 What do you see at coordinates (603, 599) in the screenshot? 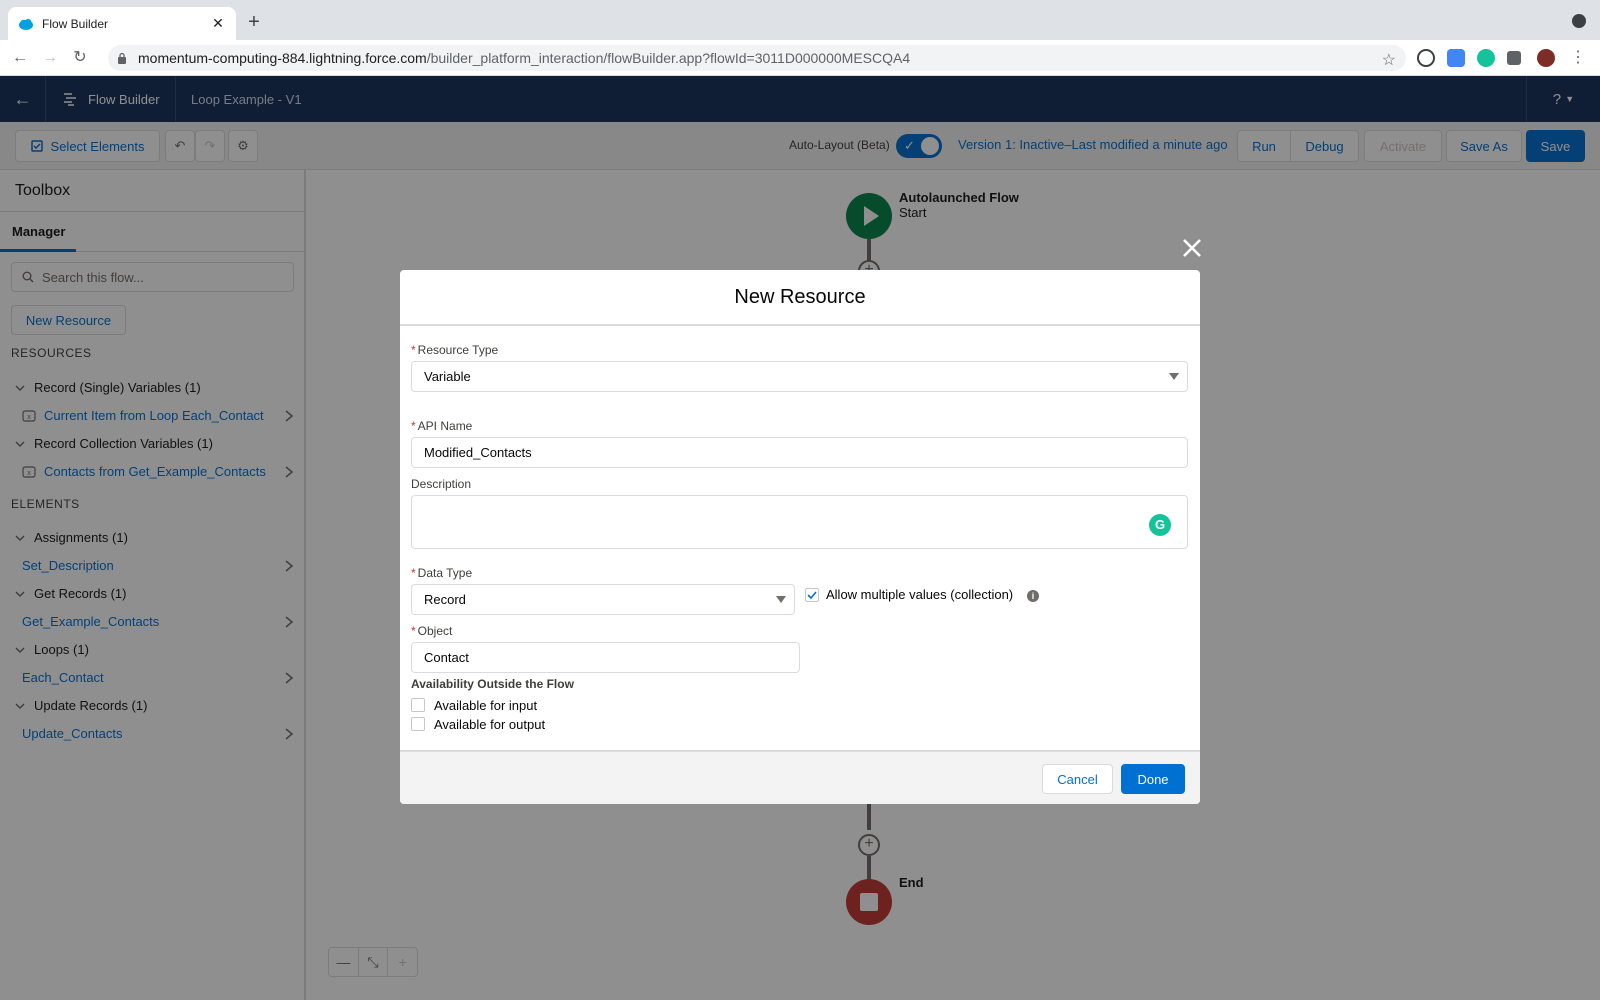
I see `data-type-select: Record` at bounding box center [603, 599].